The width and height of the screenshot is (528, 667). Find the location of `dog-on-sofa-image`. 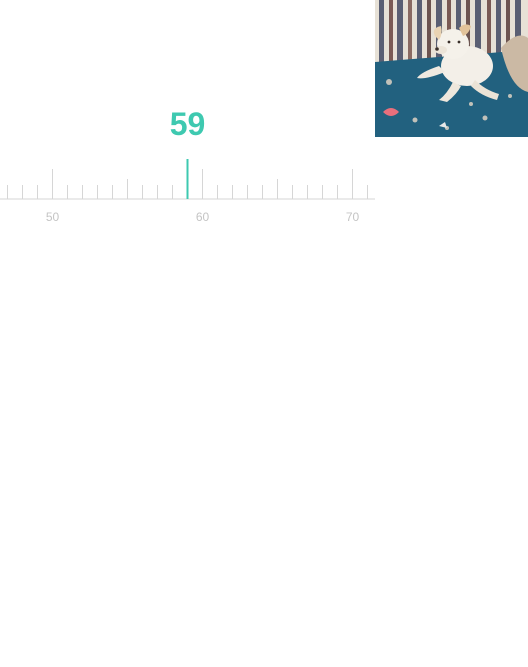

dog-on-sofa-image is located at coordinates (451, 68).